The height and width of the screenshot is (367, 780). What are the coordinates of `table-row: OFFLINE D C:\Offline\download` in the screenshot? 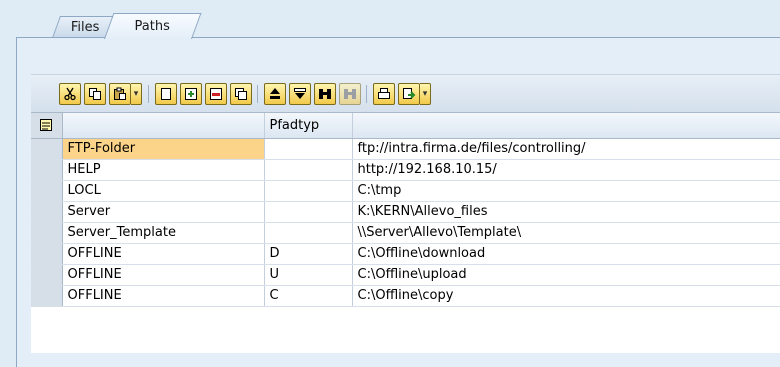 It's located at (405, 254).